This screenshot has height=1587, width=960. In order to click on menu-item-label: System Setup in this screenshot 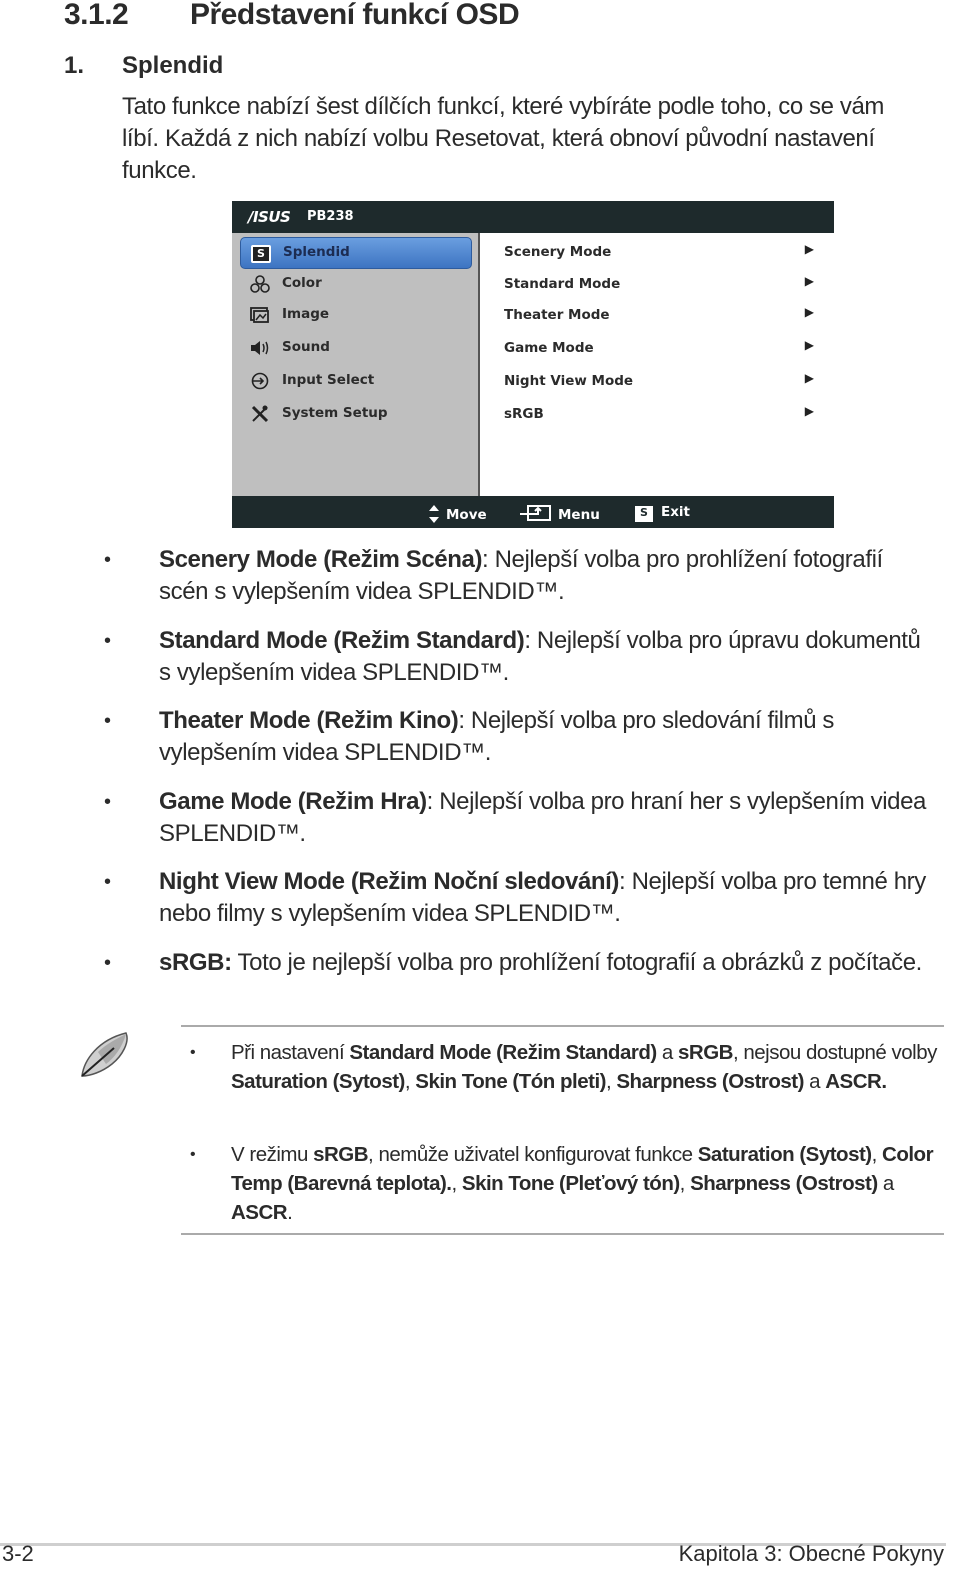, I will do `click(335, 413)`.